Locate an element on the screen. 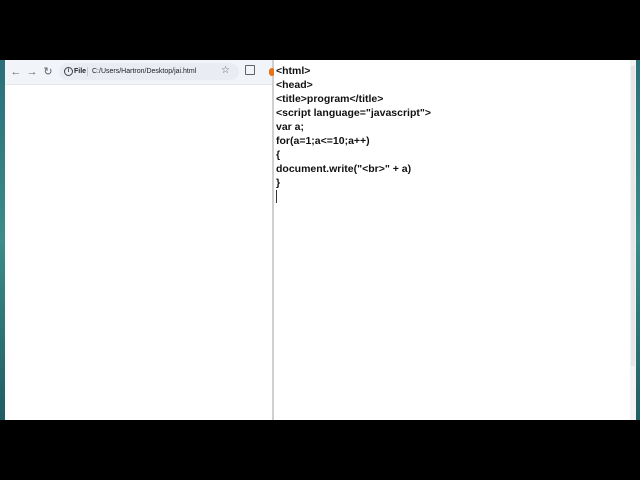  code-line: var a; is located at coordinates (290, 127).